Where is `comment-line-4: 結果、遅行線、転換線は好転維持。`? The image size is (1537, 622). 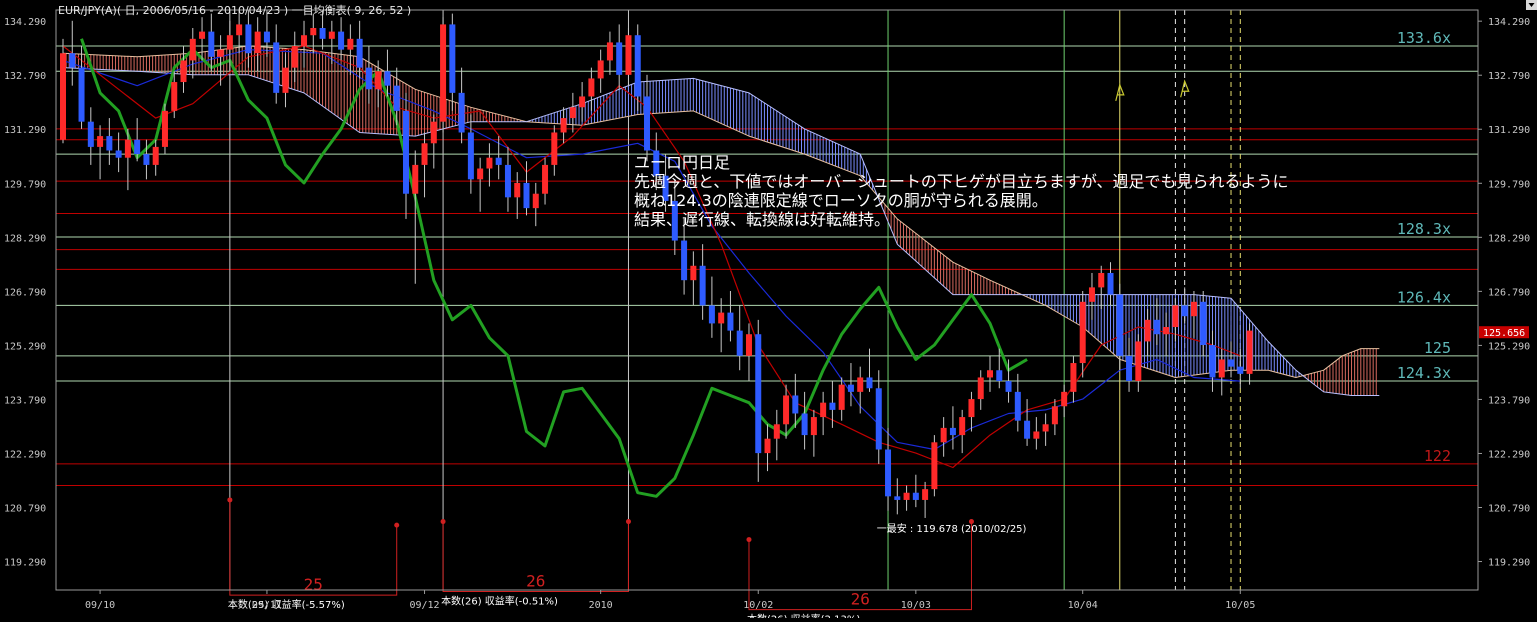
comment-line-4: 結果、遅行線、転換線は好転維持。 is located at coordinates (762, 219).